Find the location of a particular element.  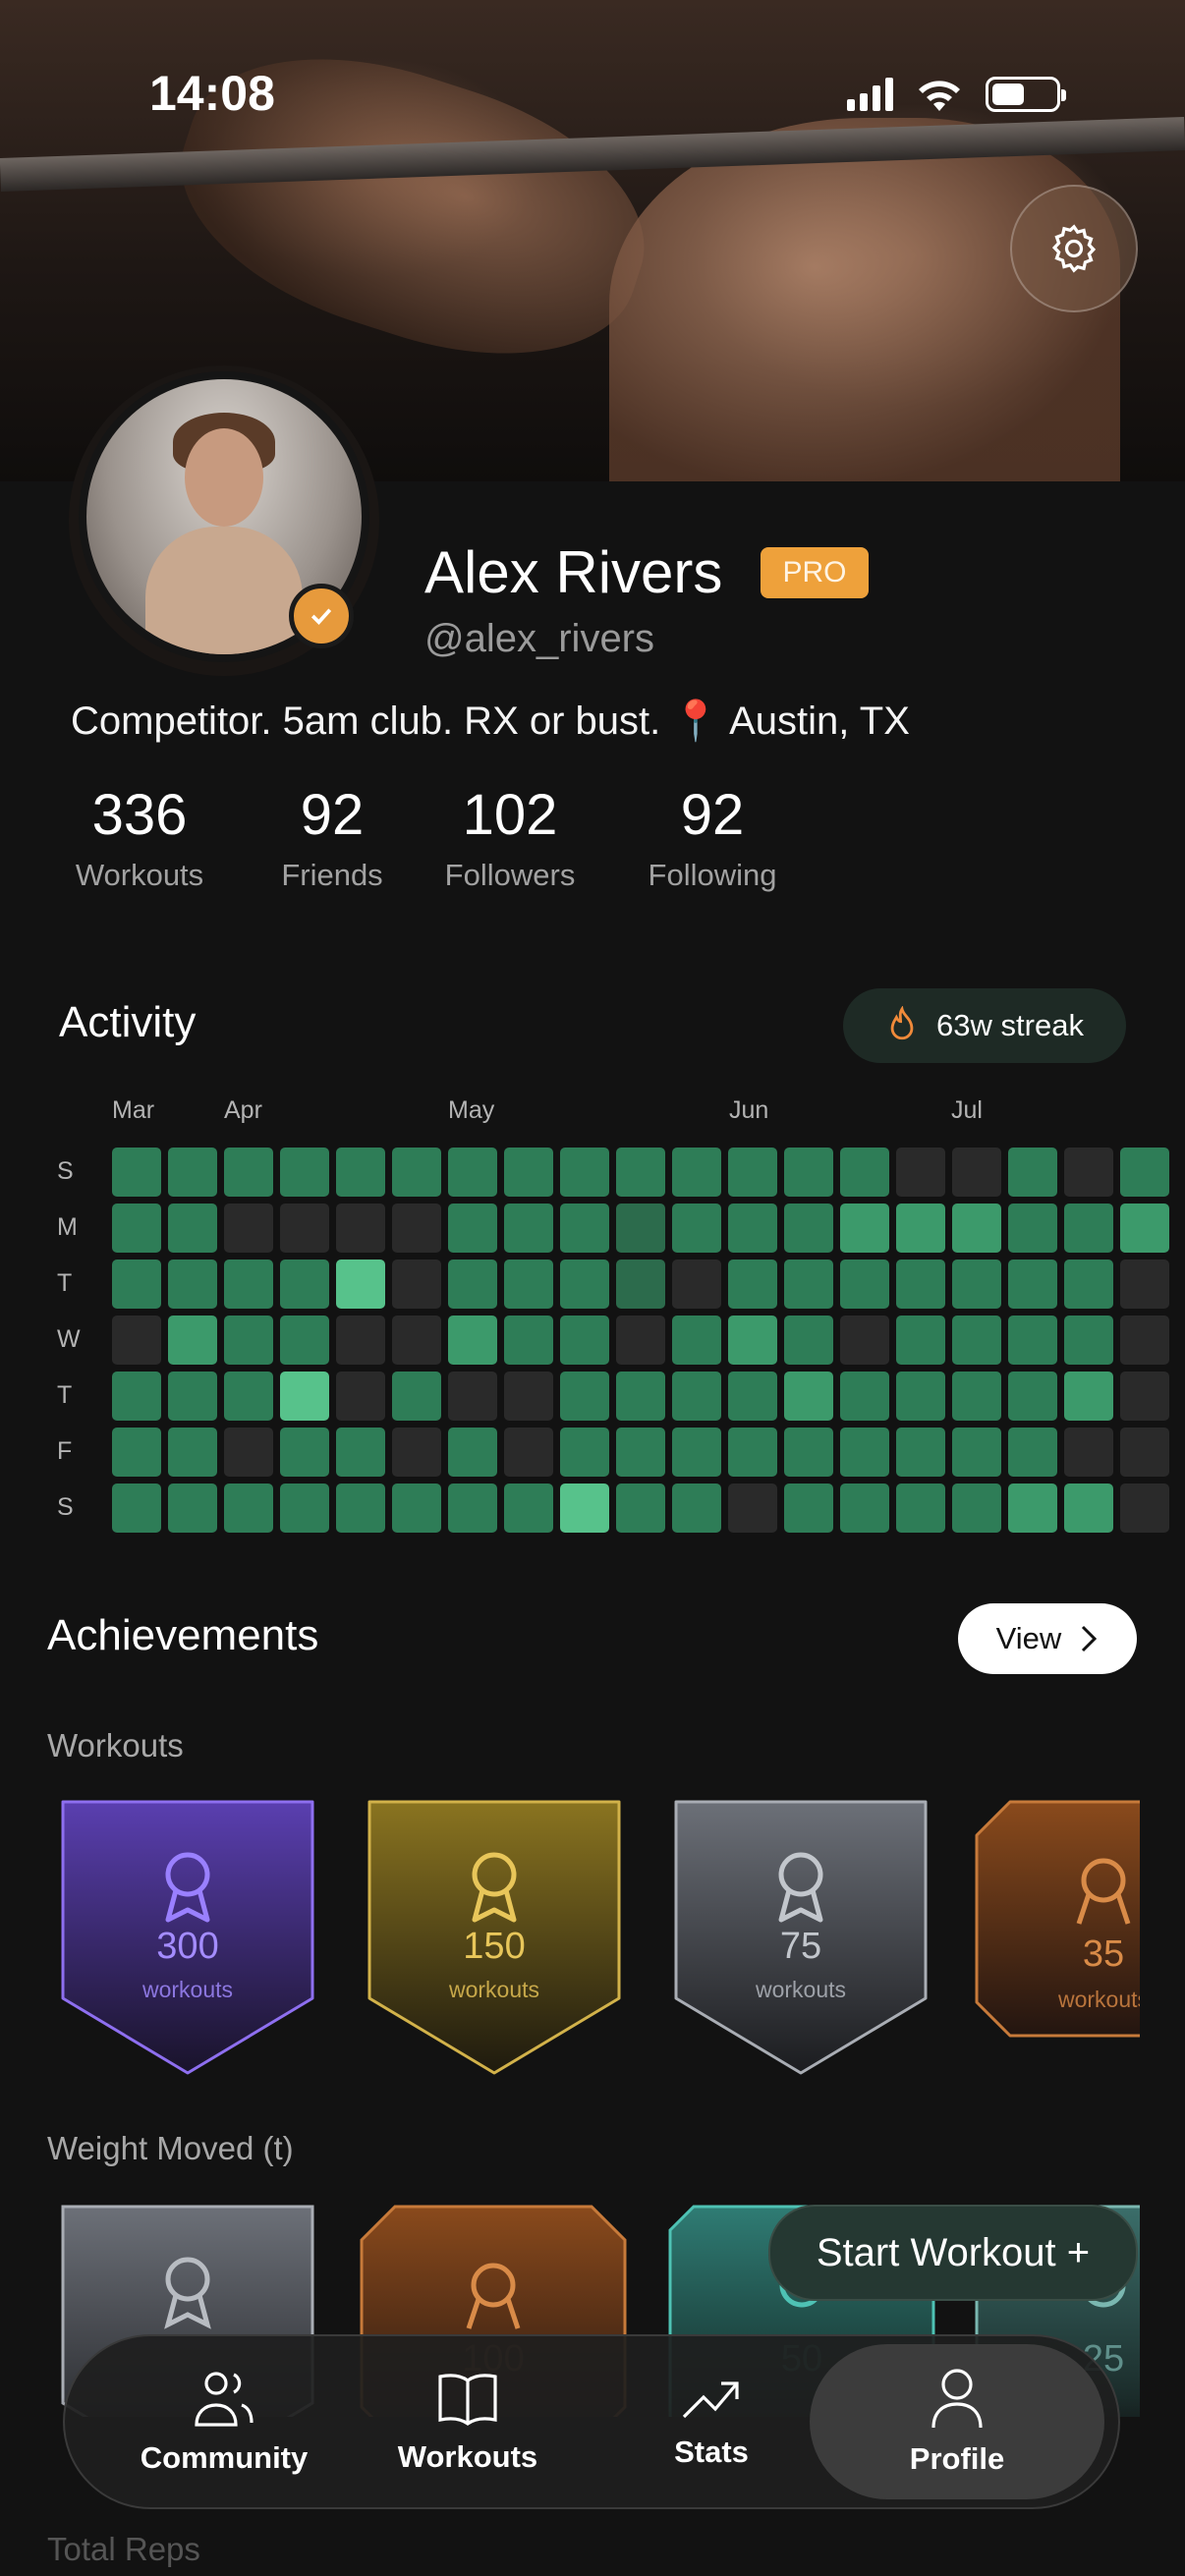

achievement-badge: 75 workouts is located at coordinates (801, 1936).